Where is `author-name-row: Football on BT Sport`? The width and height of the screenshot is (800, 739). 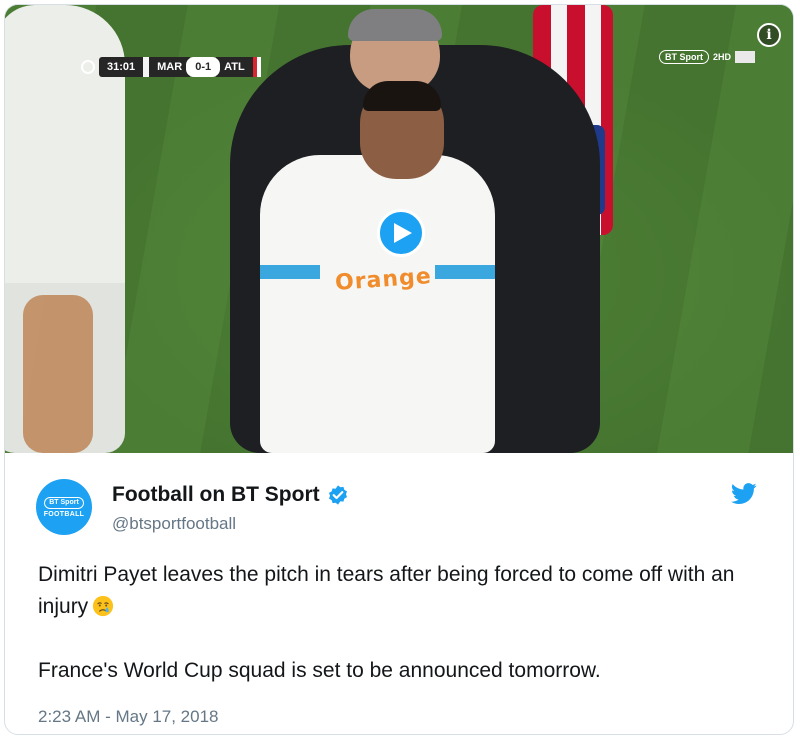 author-name-row: Football on BT Sport is located at coordinates (230, 495).